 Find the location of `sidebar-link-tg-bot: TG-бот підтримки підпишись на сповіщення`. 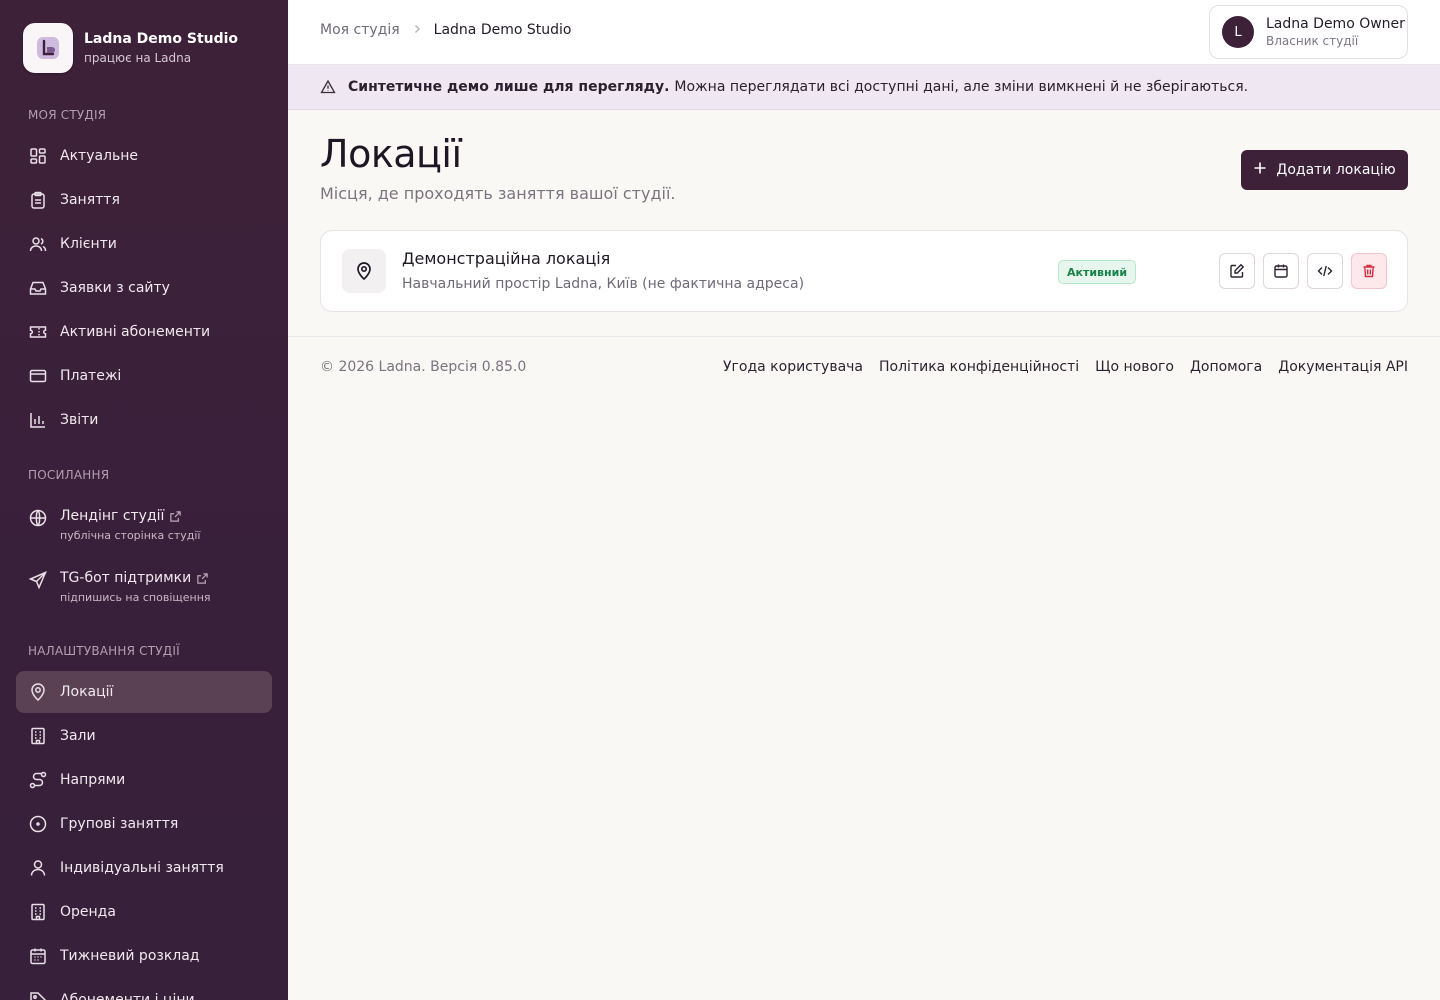

sidebar-link-tg-bot: TG-бот підтримки підпишись на сповіщення is located at coordinates (144, 587).